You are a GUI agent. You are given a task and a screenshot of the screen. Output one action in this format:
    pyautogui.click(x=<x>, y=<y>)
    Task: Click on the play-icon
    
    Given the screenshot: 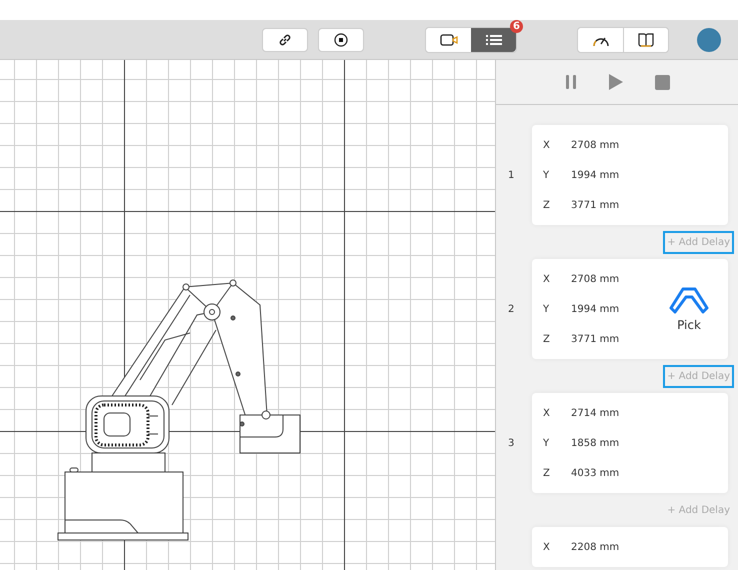 What is the action you would take?
    pyautogui.click(x=615, y=82)
    